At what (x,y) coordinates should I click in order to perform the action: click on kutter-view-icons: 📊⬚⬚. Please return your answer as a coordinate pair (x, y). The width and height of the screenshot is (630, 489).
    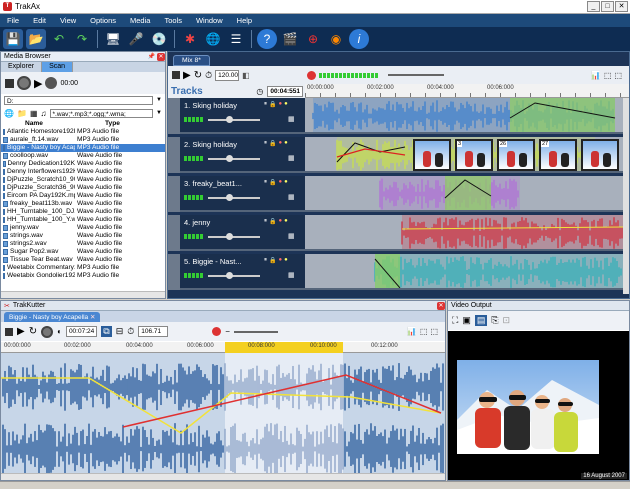
    Looking at the image, I should click on (424, 331).